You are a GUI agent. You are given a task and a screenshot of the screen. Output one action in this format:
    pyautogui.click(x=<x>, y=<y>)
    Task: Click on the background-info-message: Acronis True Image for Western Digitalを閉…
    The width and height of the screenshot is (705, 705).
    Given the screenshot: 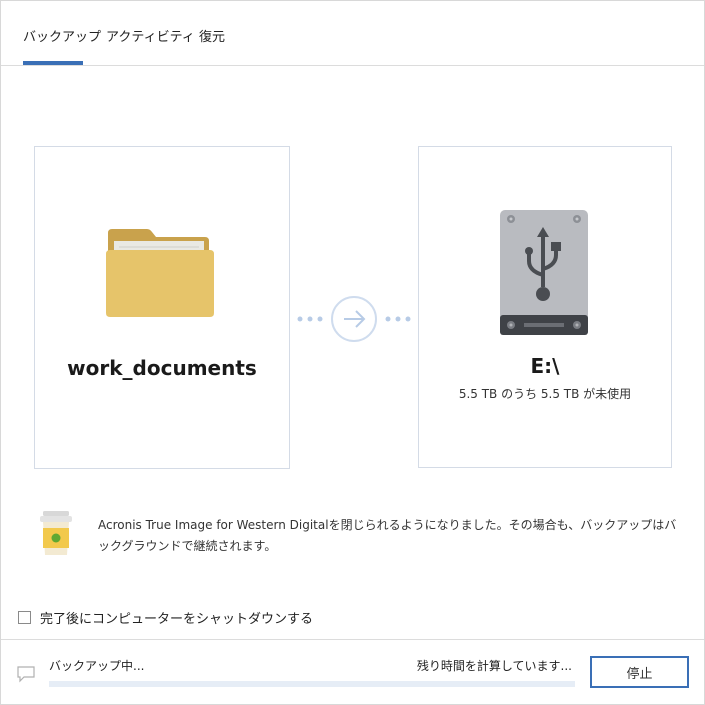 What is the action you would take?
    pyautogui.click(x=387, y=535)
    